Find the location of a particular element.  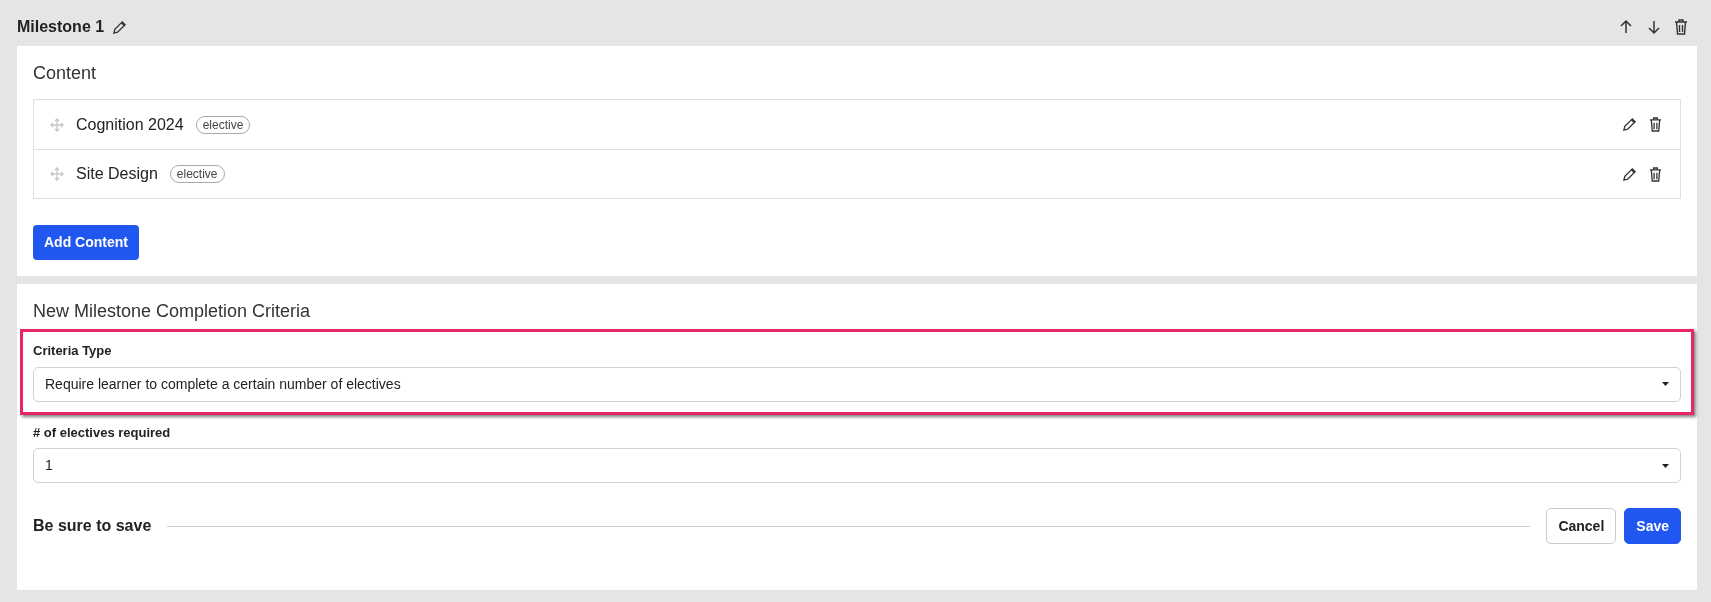

select-field: Require learner to complete a certain number of electives is located at coordinates (857, 384).